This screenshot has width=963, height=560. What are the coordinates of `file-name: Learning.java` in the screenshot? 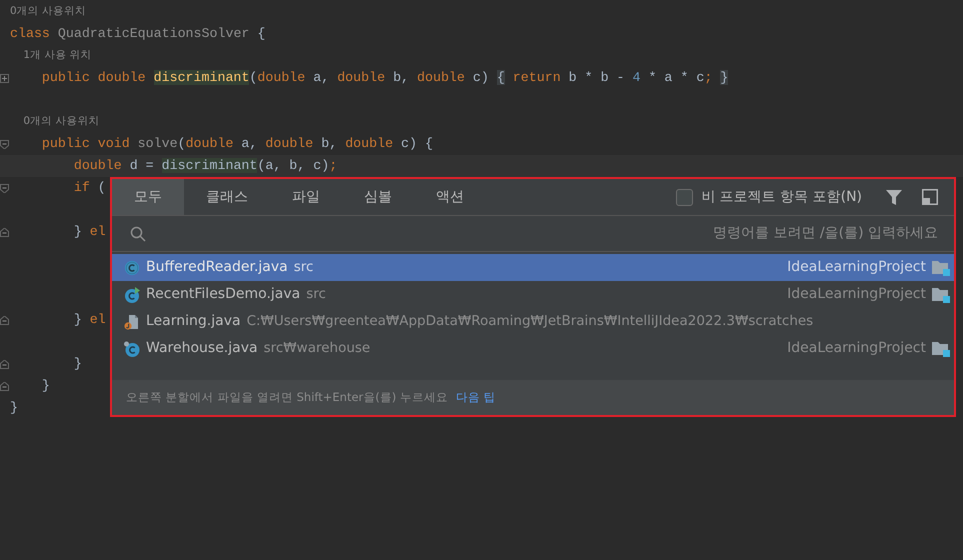 It's located at (193, 321).